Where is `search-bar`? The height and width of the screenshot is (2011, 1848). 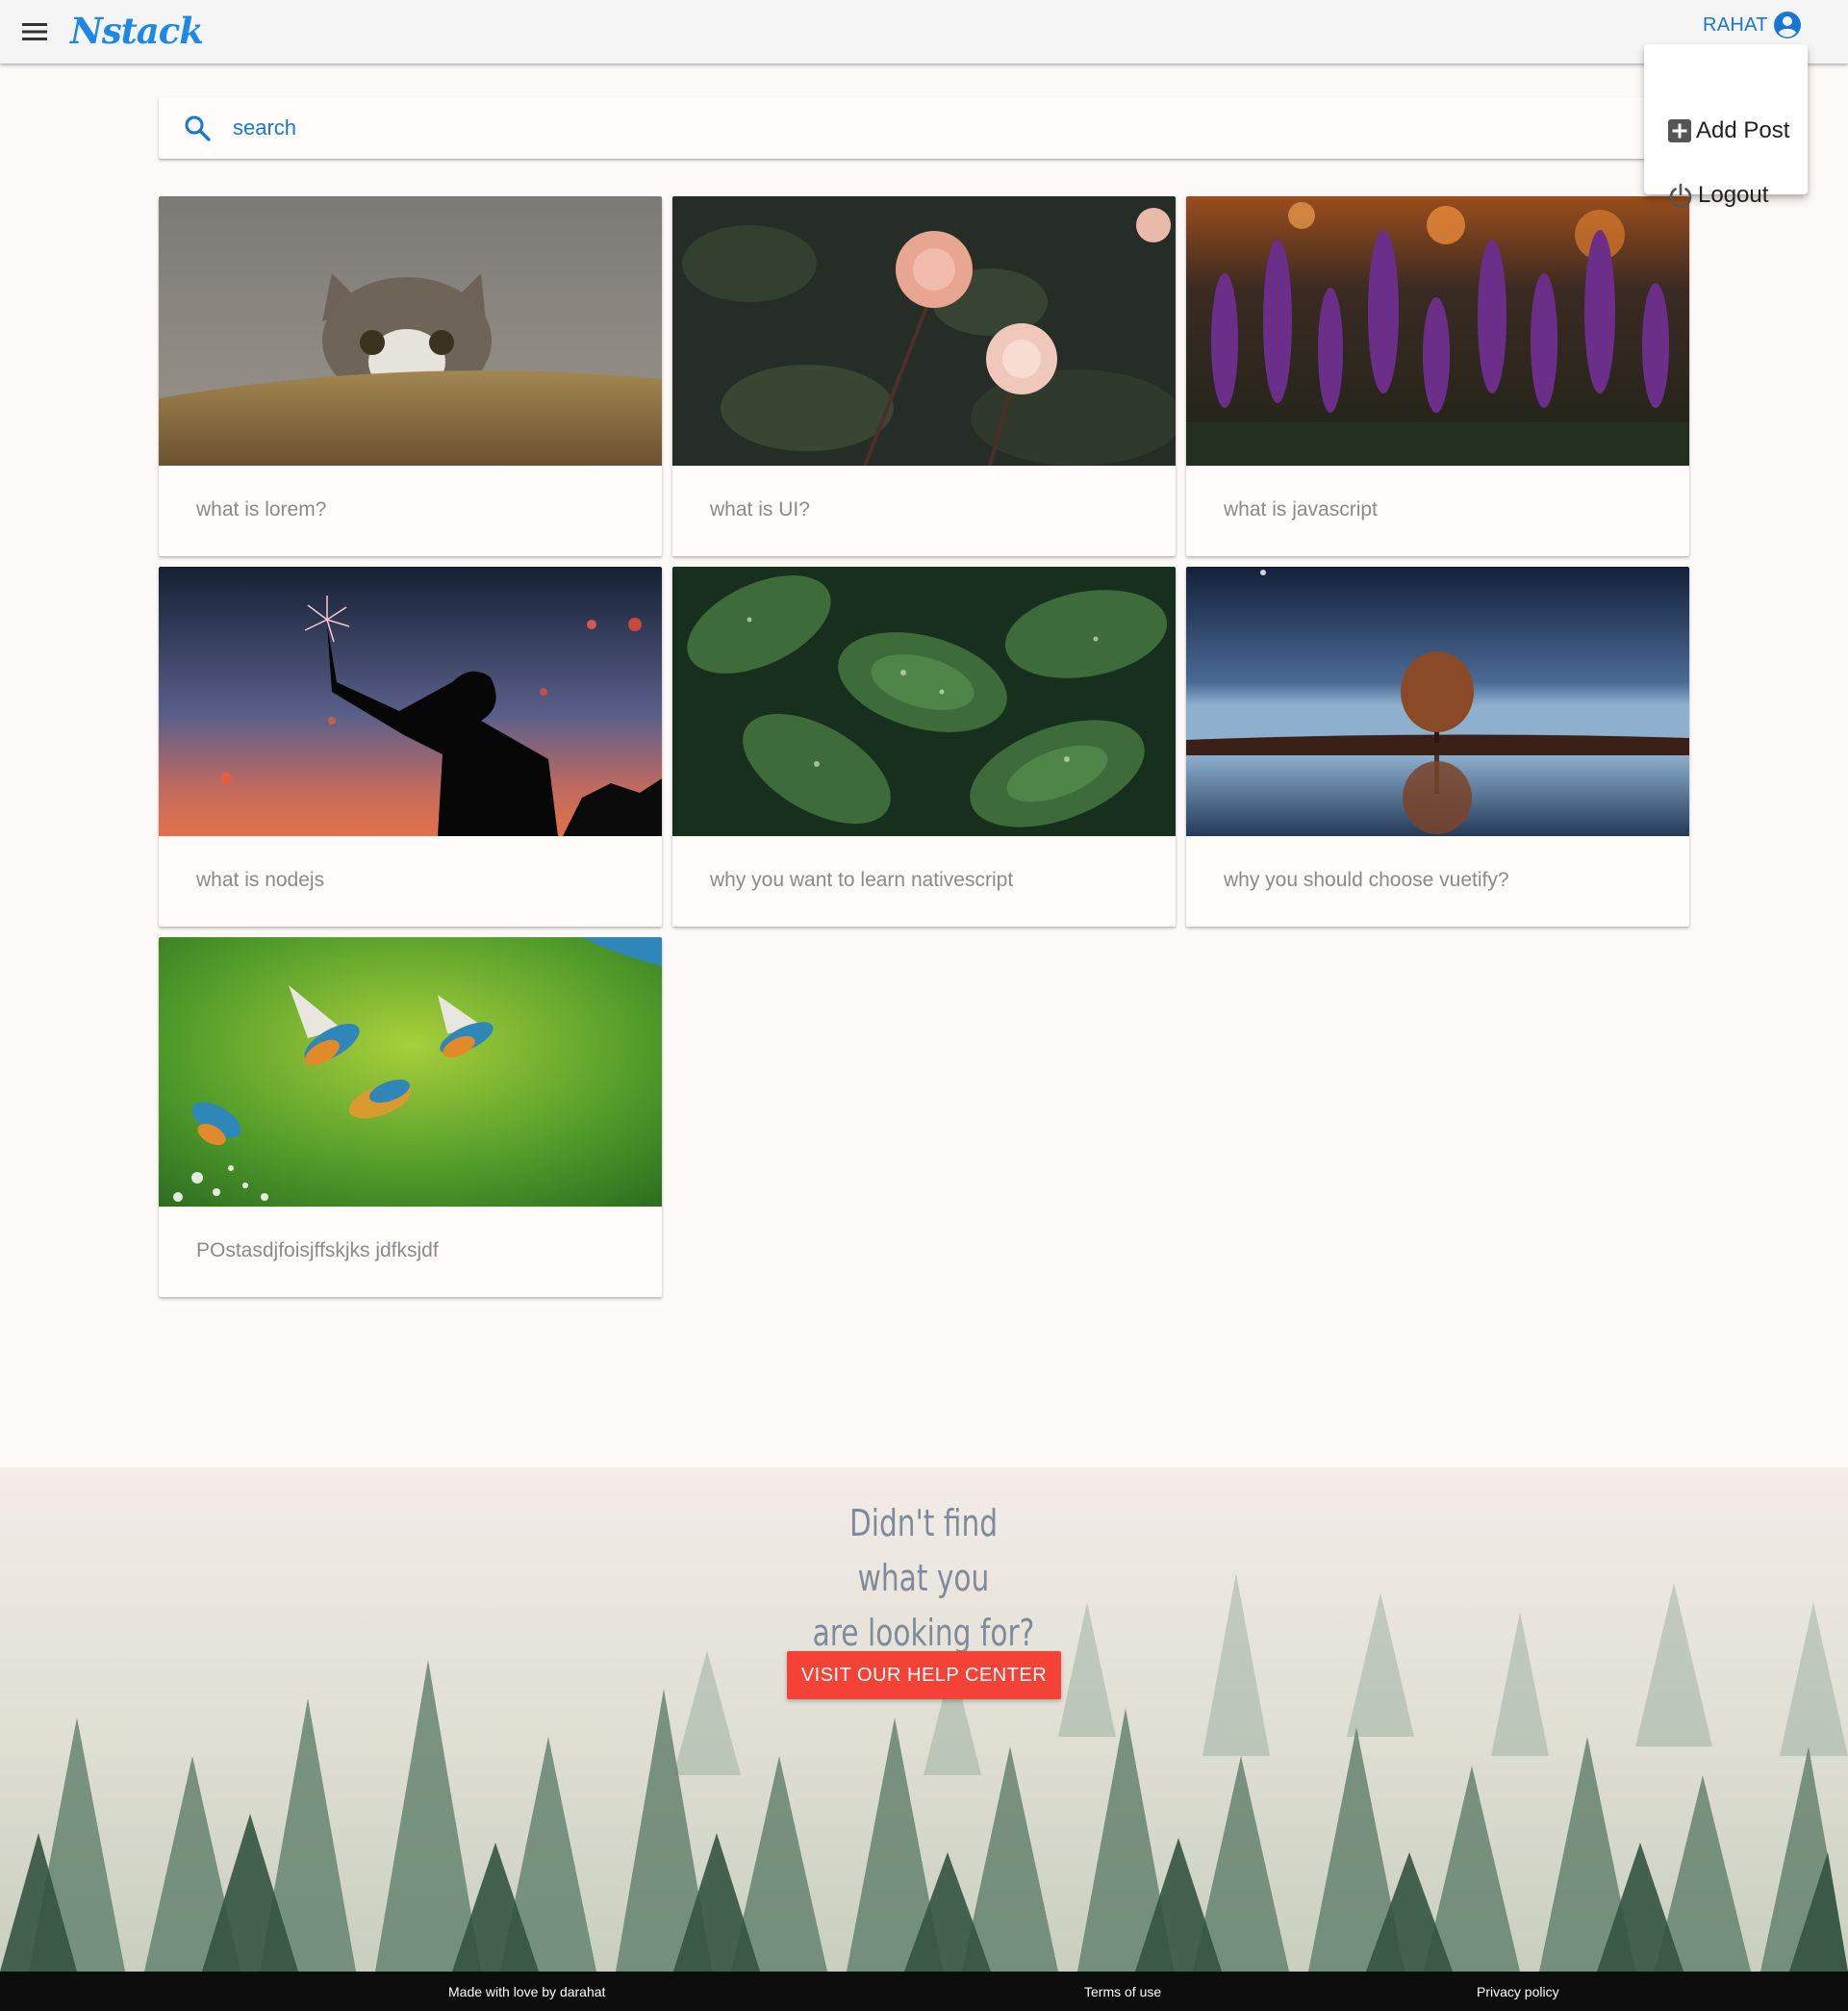
search-bar is located at coordinates (923, 128).